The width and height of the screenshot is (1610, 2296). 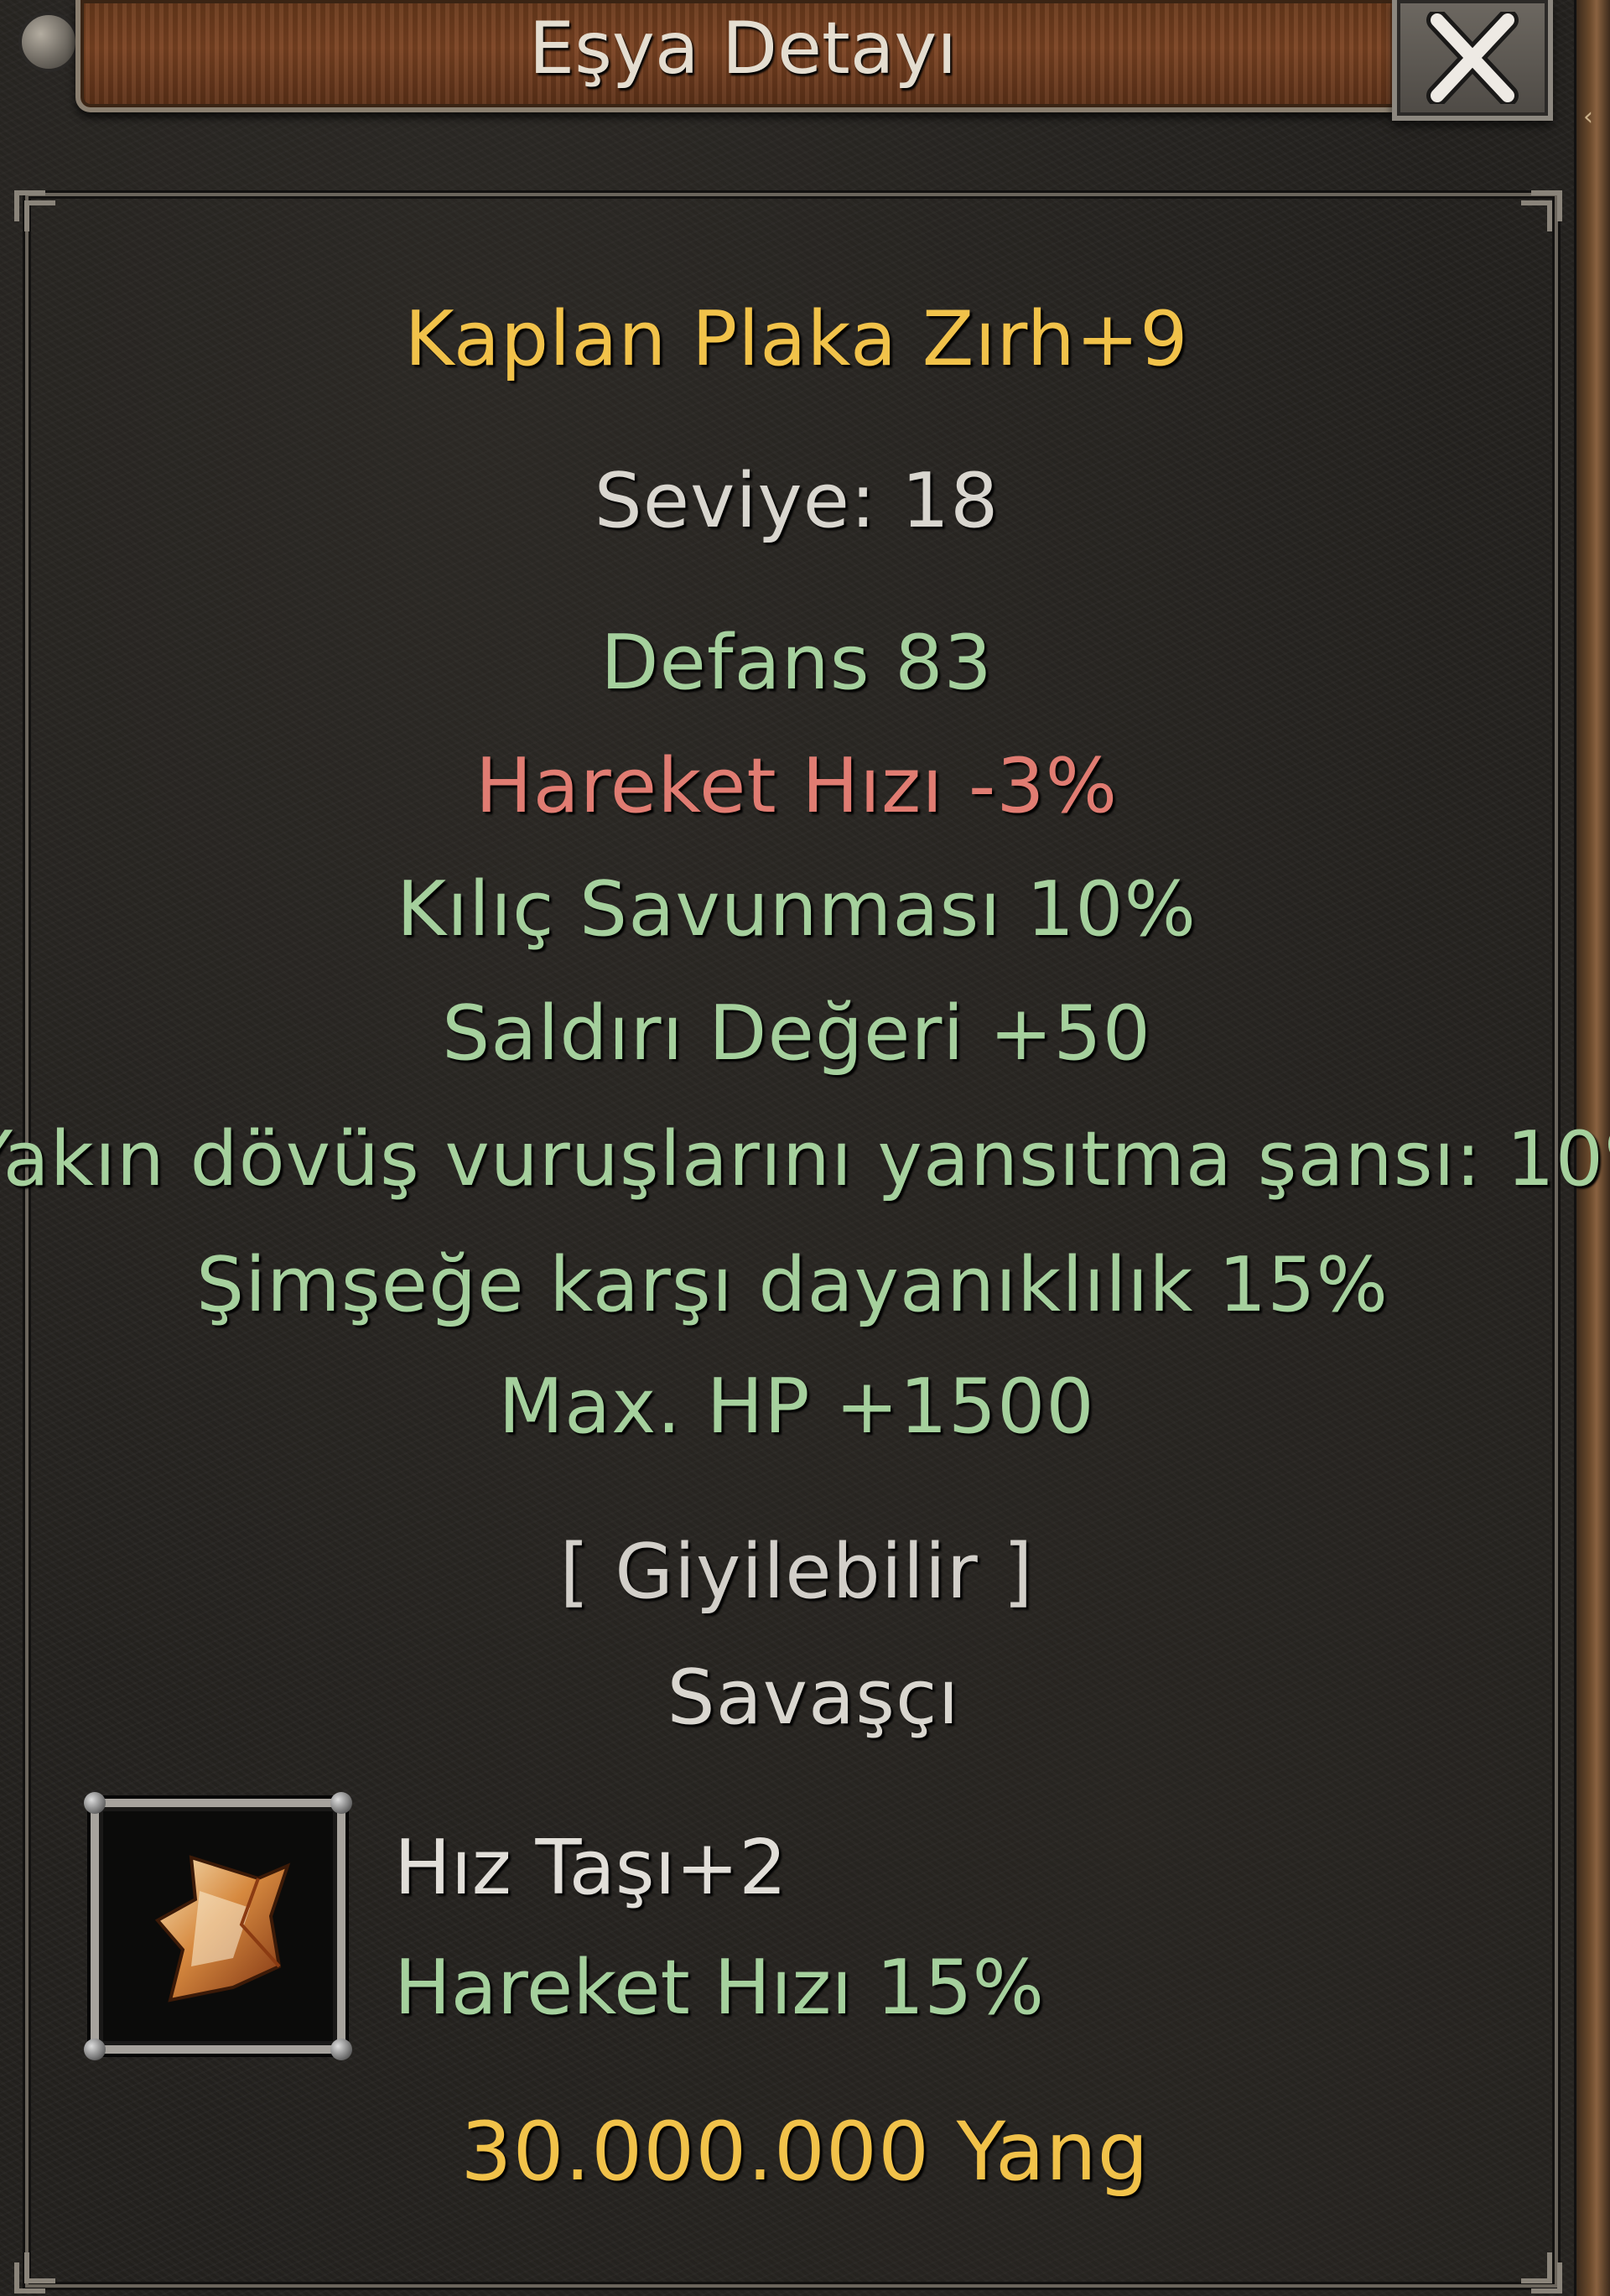 I want to click on title-bar: Eşya Detayı, so click(x=742, y=56).